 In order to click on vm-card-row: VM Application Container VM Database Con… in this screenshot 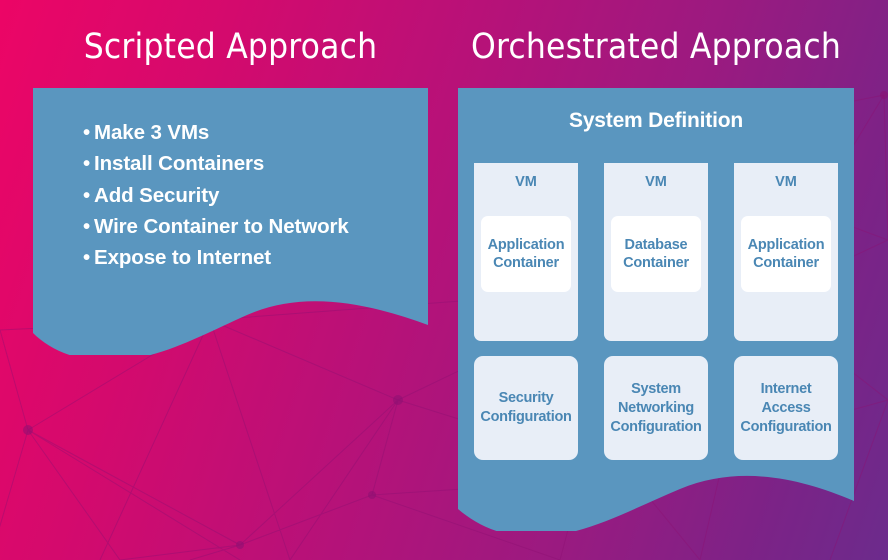, I will do `click(656, 252)`.